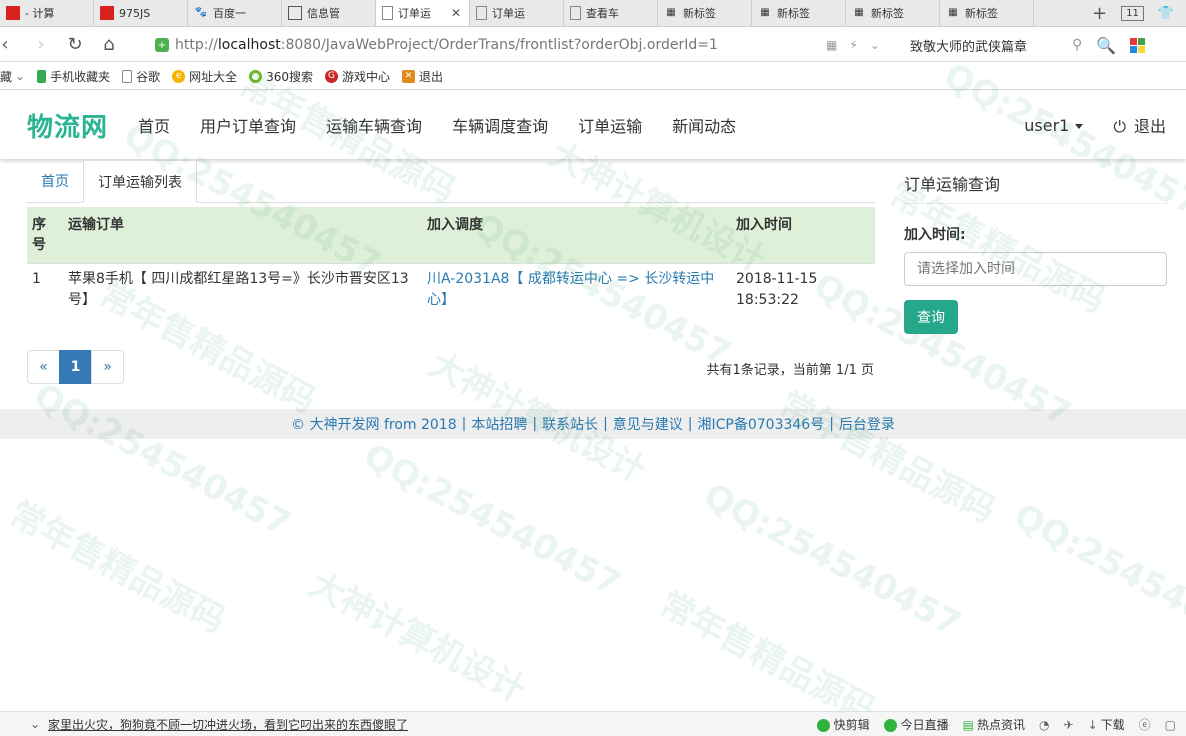  I want to click on brand-logo: 物流网, so click(67, 125).